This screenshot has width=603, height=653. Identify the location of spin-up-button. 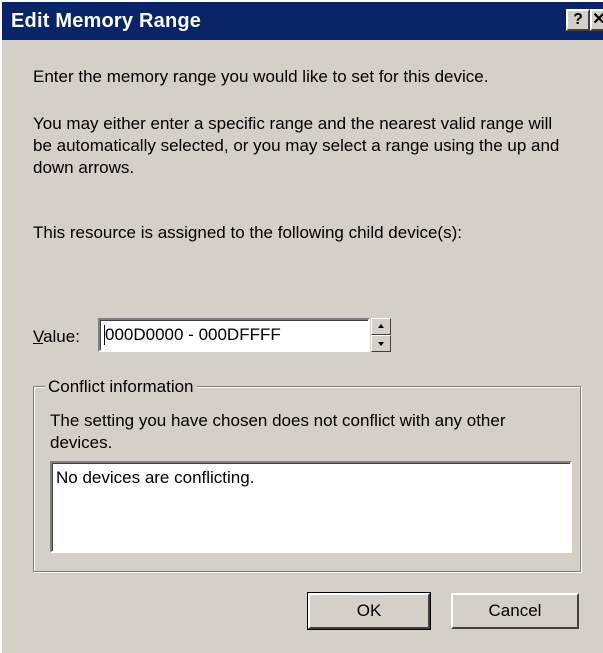
(381, 326).